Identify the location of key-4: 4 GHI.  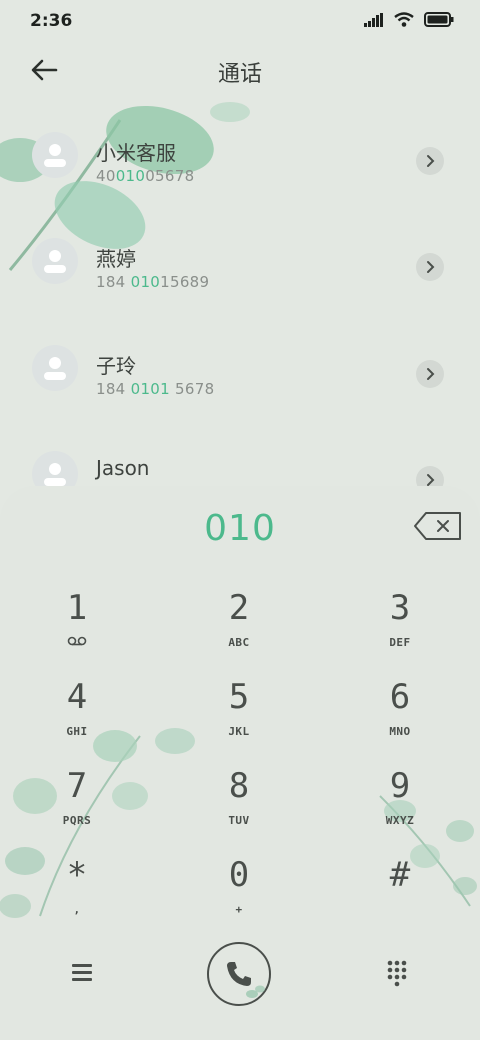
(77, 715).